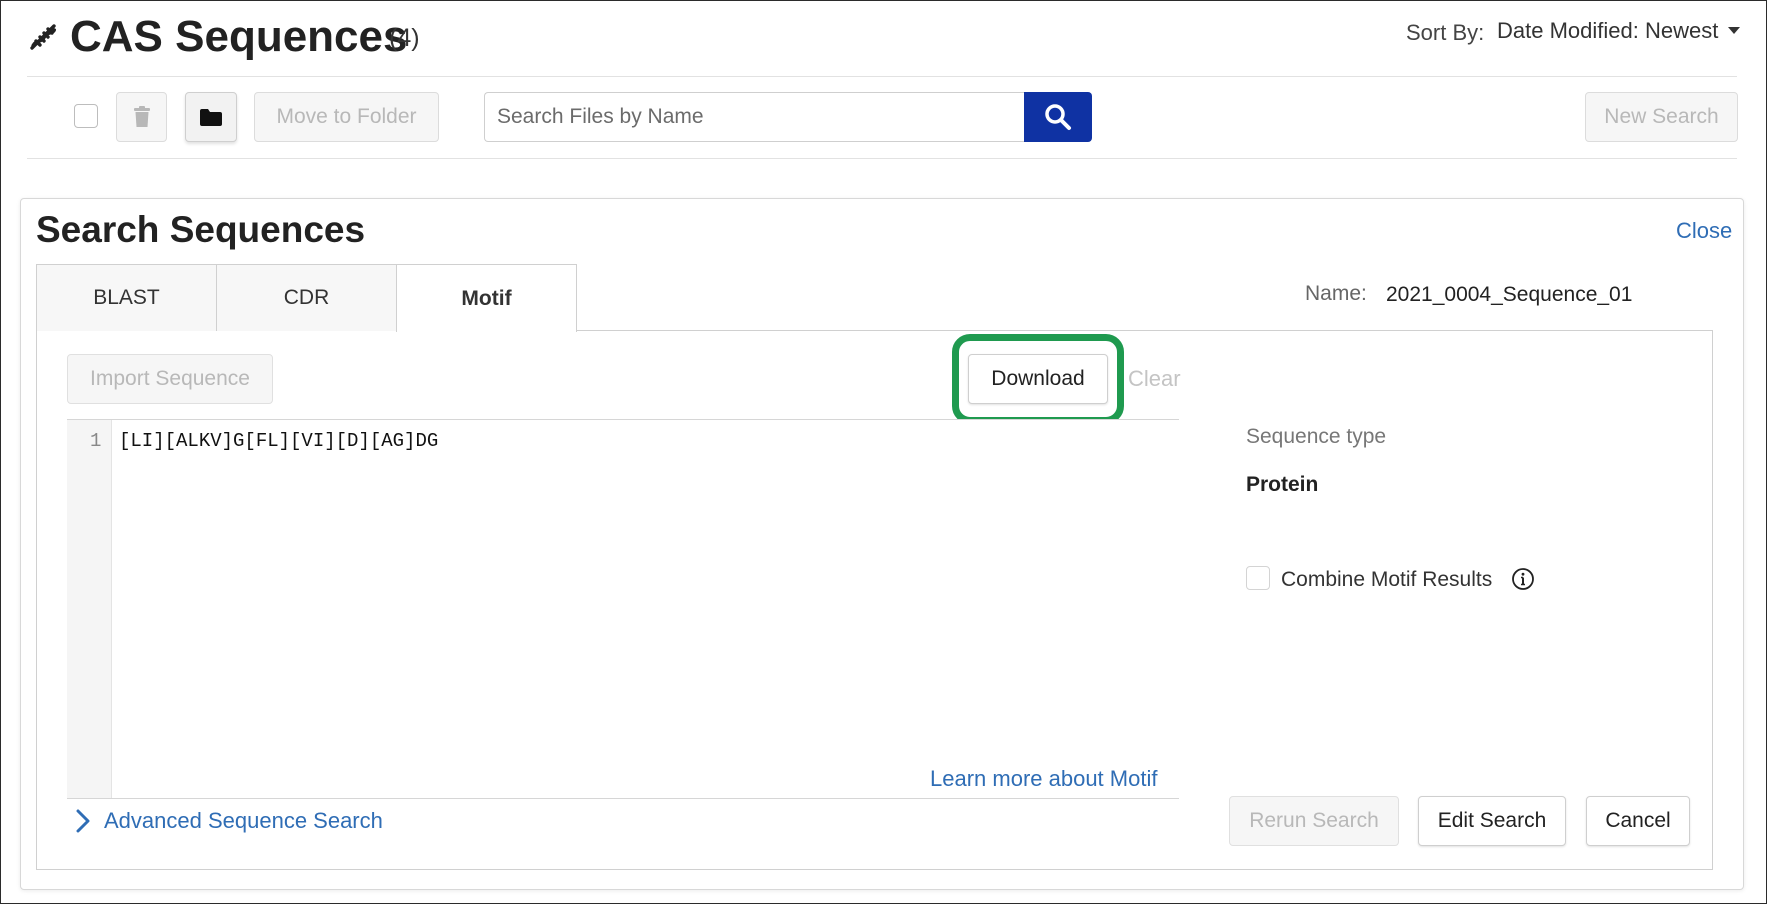  I want to click on close-link: Close, so click(1704, 231).